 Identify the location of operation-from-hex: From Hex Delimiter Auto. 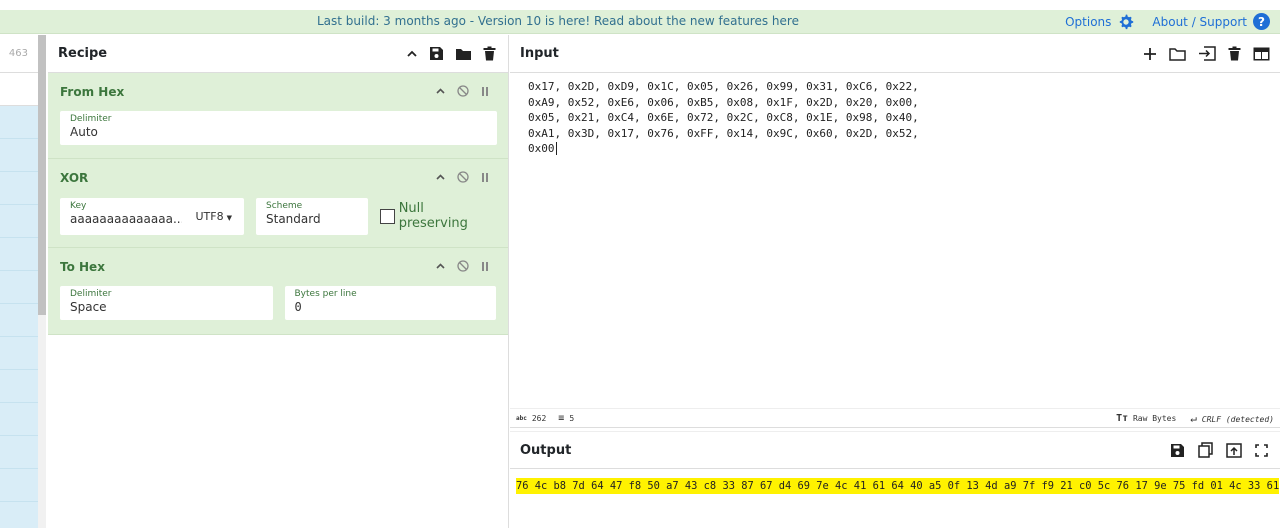
(278, 116).